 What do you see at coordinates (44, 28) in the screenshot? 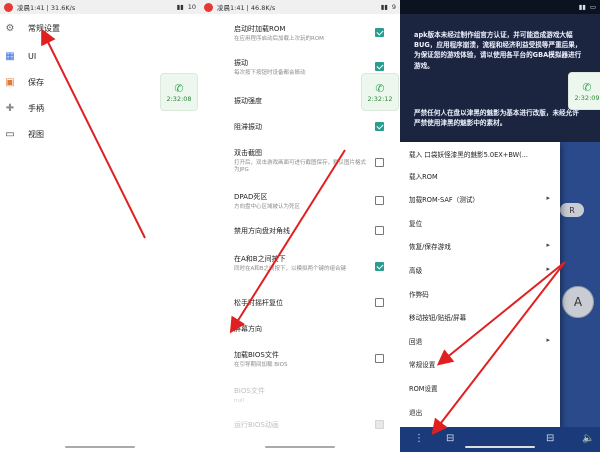
I see `nav-item-label: 常规设置` at bounding box center [44, 28].